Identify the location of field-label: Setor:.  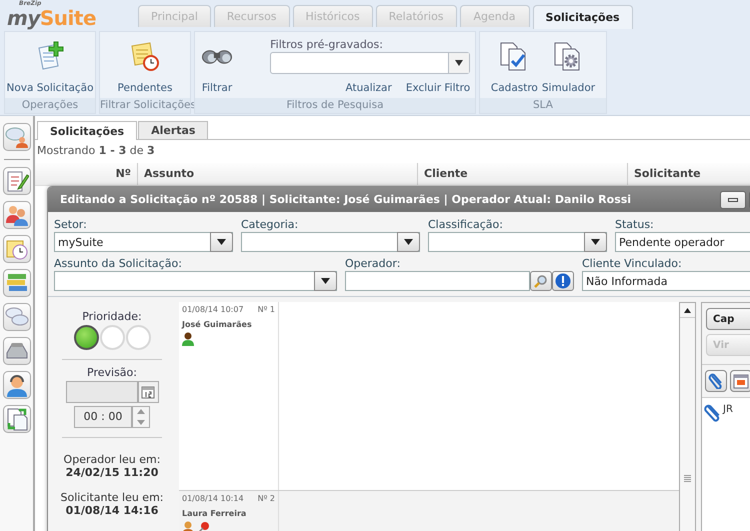
(71, 225).